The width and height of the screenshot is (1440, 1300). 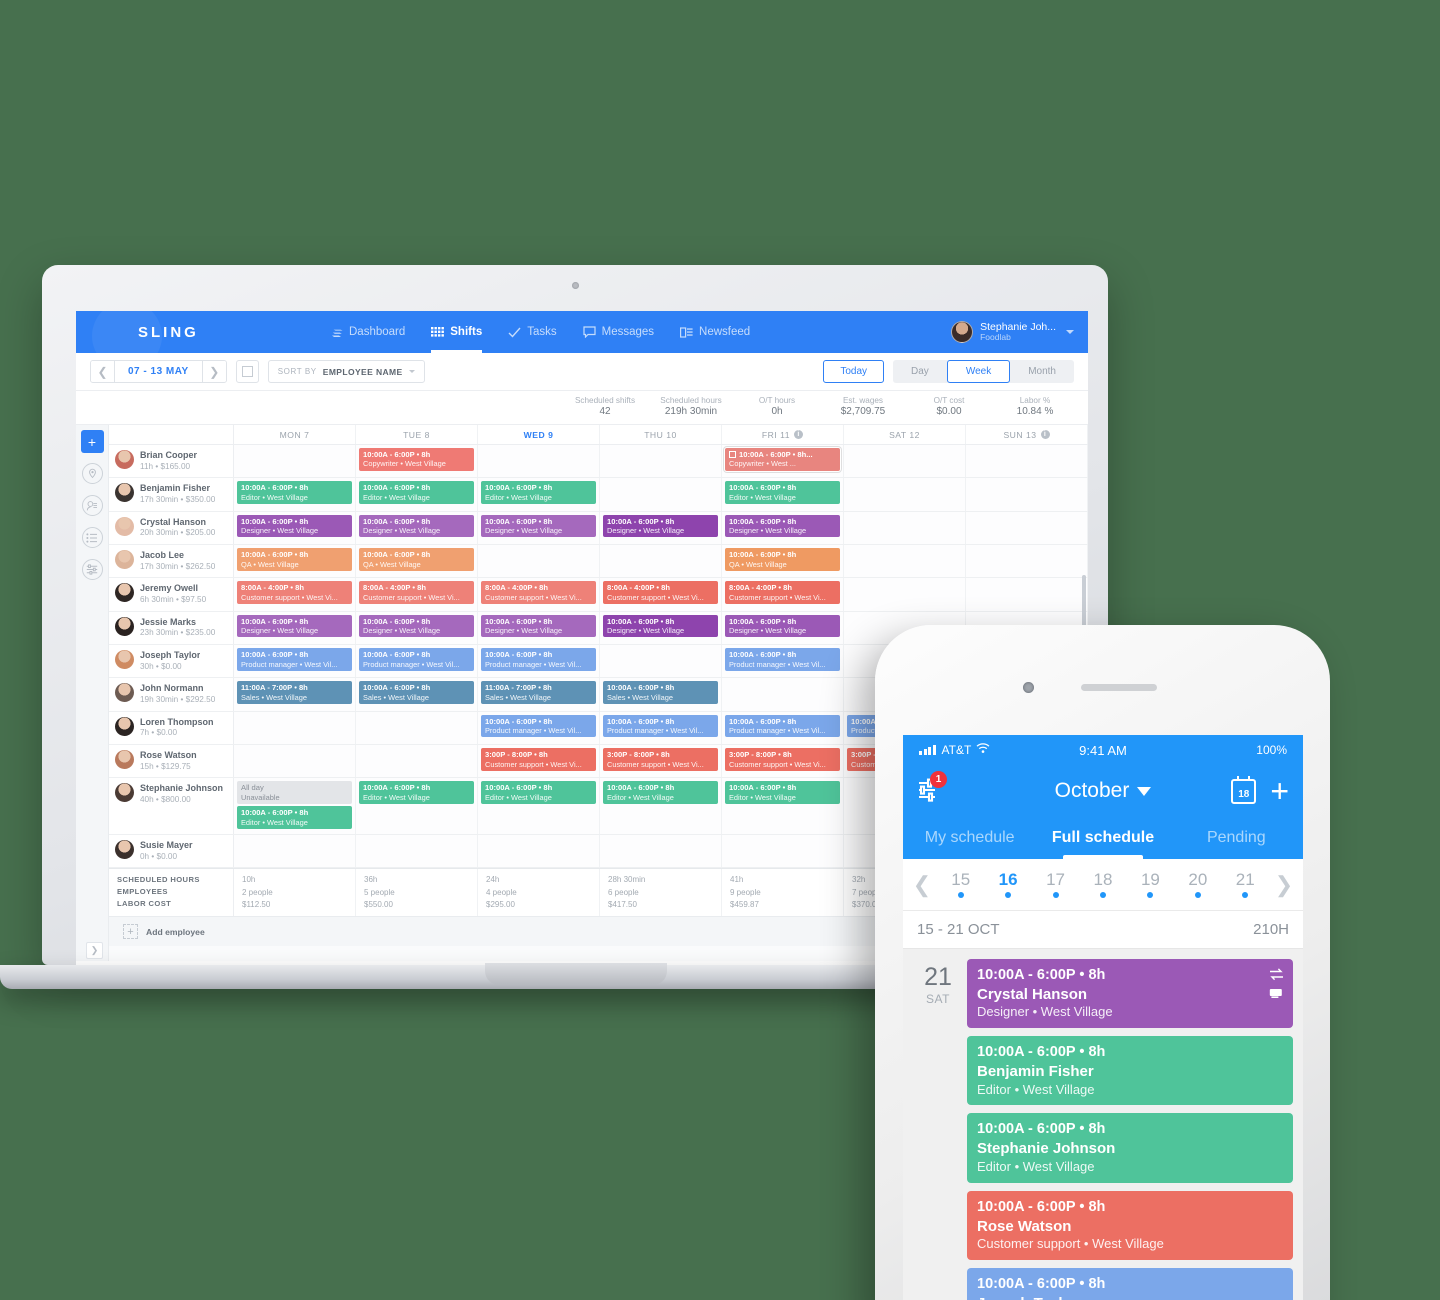 What do you see at coordinates (92, 441) in the screenshot?
I see `add-shift-button: +` at bounding box center [92, 441].